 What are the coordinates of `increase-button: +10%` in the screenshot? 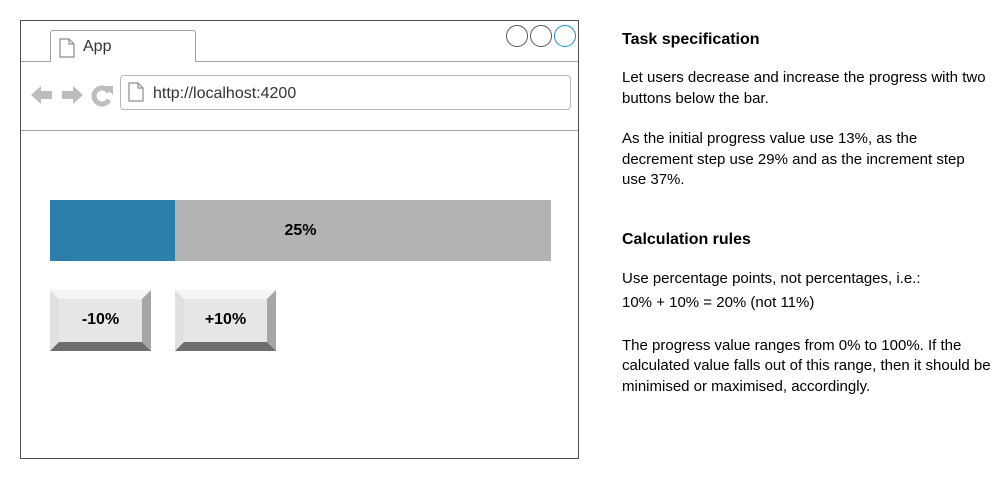 It's located at (225, 320).